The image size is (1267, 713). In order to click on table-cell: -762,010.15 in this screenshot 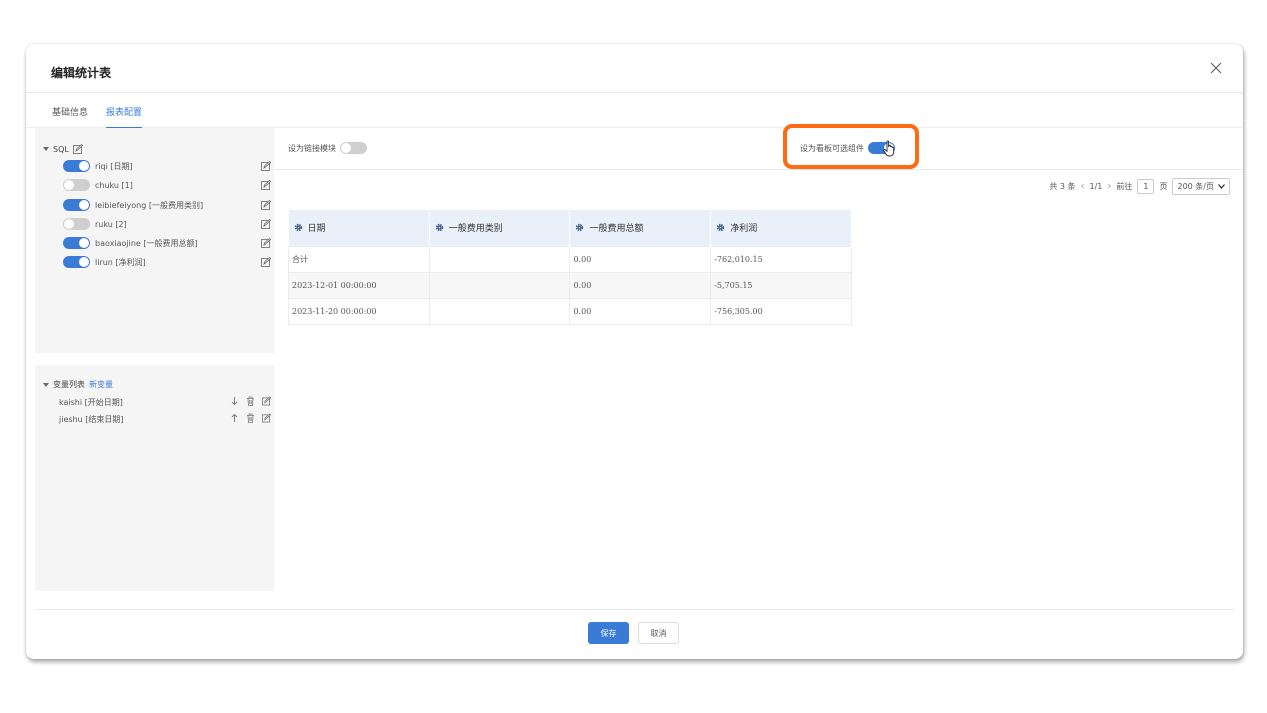, I will do `click(781, 259)`.